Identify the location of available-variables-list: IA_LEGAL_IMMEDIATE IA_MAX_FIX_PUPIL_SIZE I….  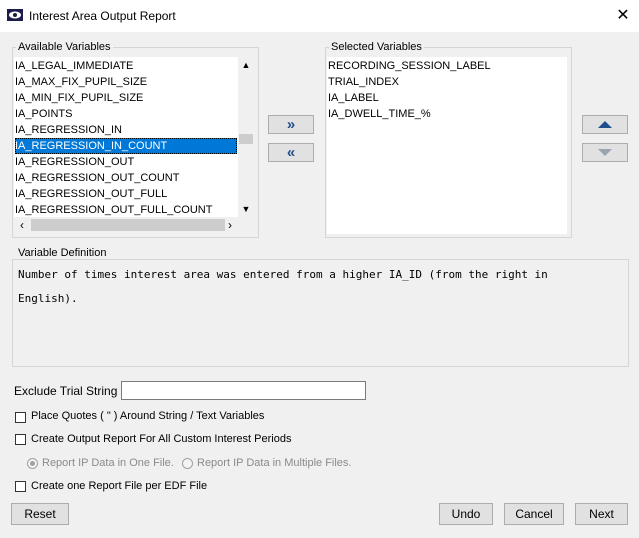
(134, 137).